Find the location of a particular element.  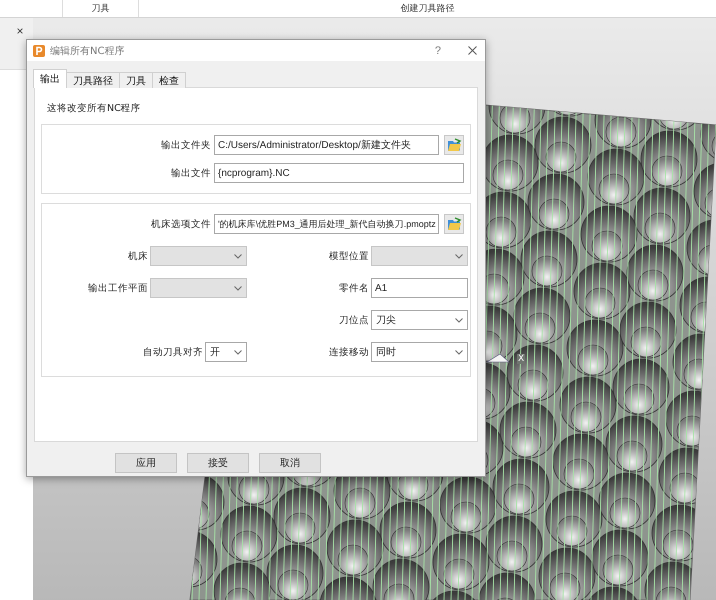

tab: 刀具路径 is located at coordinates (93, 80).